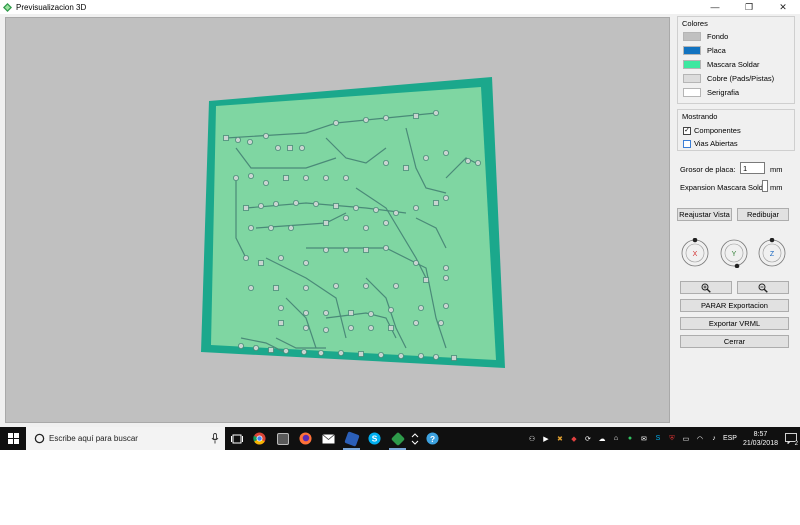 Image resolution: width=800 pixels, height=525 pixels. Describe the element at coordinates (763, 287) in the screenshot. I see `zoom-out-button` at that location.